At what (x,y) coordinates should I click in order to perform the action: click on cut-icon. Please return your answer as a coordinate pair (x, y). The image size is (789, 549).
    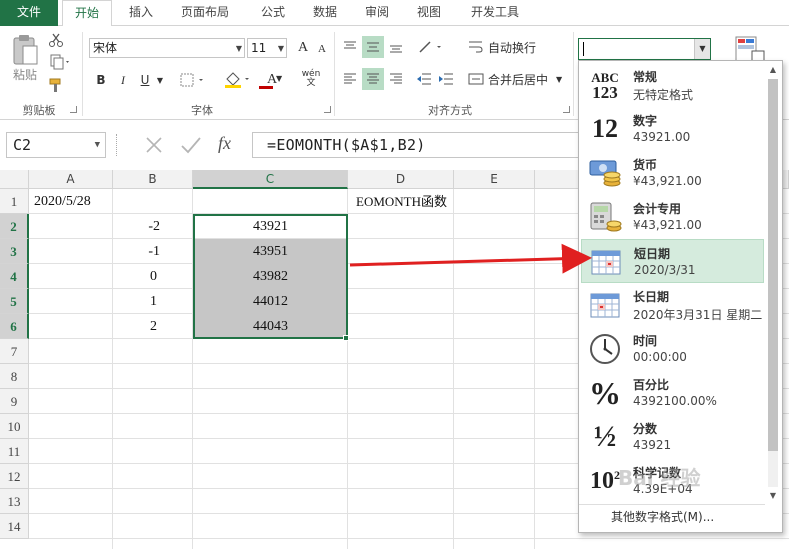
    Looking at the image, I should click on (56, 40).